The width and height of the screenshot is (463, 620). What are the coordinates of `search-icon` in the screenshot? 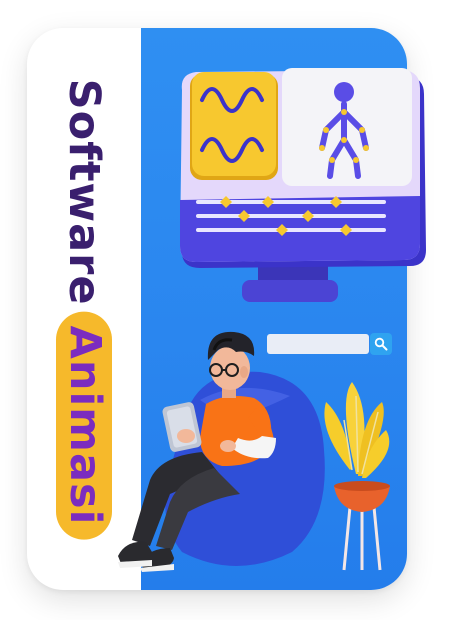 It's located at (381, 344).